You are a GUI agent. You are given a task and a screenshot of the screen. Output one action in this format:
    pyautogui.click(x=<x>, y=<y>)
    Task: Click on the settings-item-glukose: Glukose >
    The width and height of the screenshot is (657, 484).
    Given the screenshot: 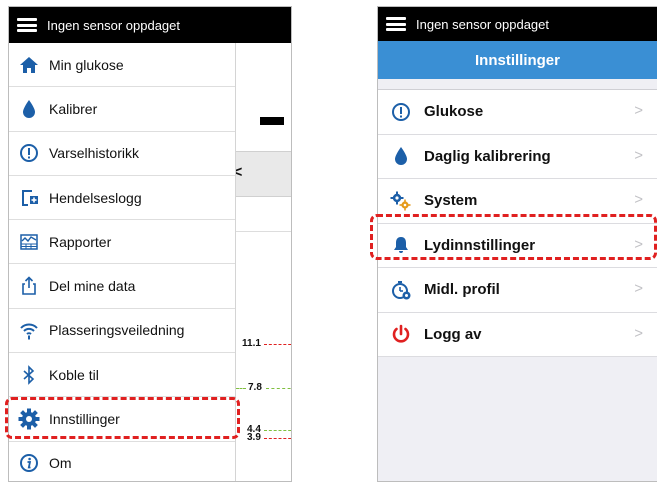 What is the action you would take?
    pyautogui.click(x=517, y=112)
    